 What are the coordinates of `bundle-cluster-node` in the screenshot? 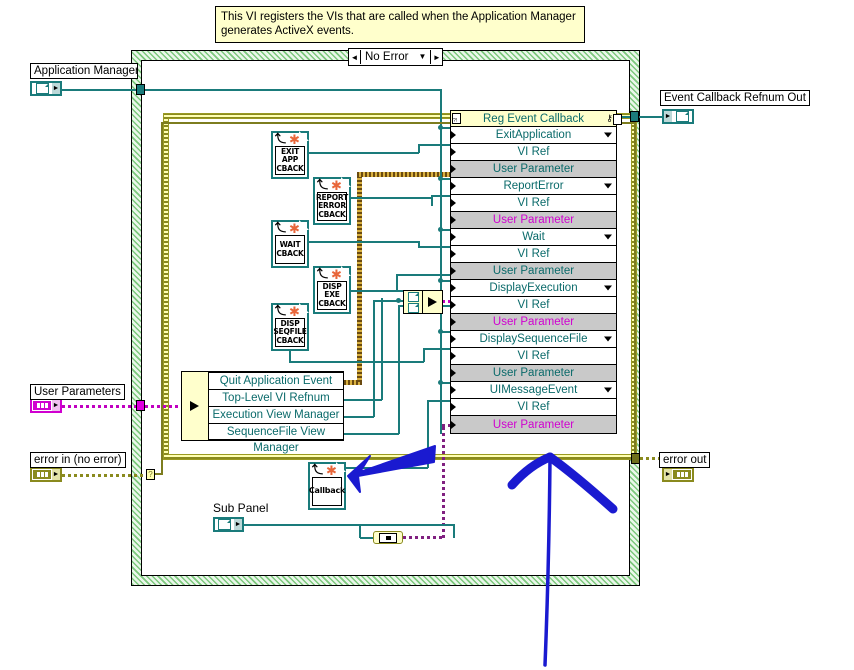 It's located at (423, 302).